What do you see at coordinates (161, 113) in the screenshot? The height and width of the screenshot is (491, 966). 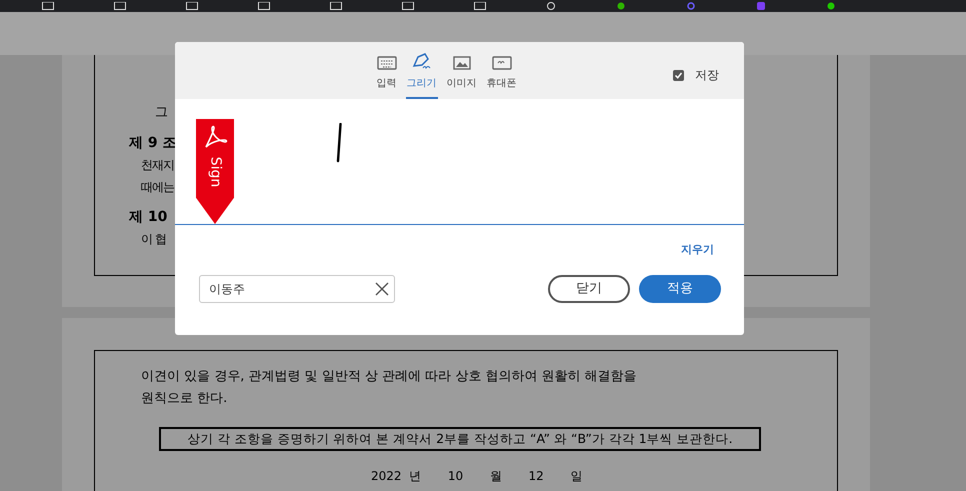 I see `body-text: 그` at bounding box center [161, 113].